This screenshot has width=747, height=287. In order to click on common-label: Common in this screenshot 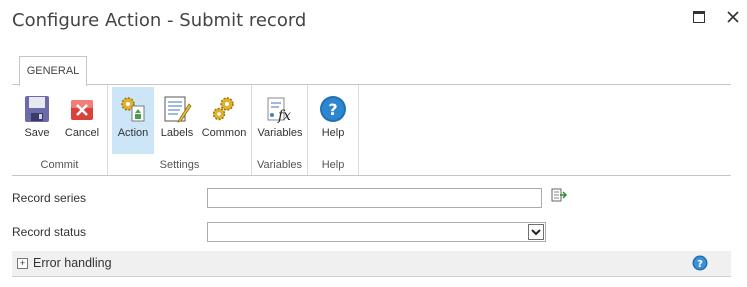, I will do `click(224, 133)`.